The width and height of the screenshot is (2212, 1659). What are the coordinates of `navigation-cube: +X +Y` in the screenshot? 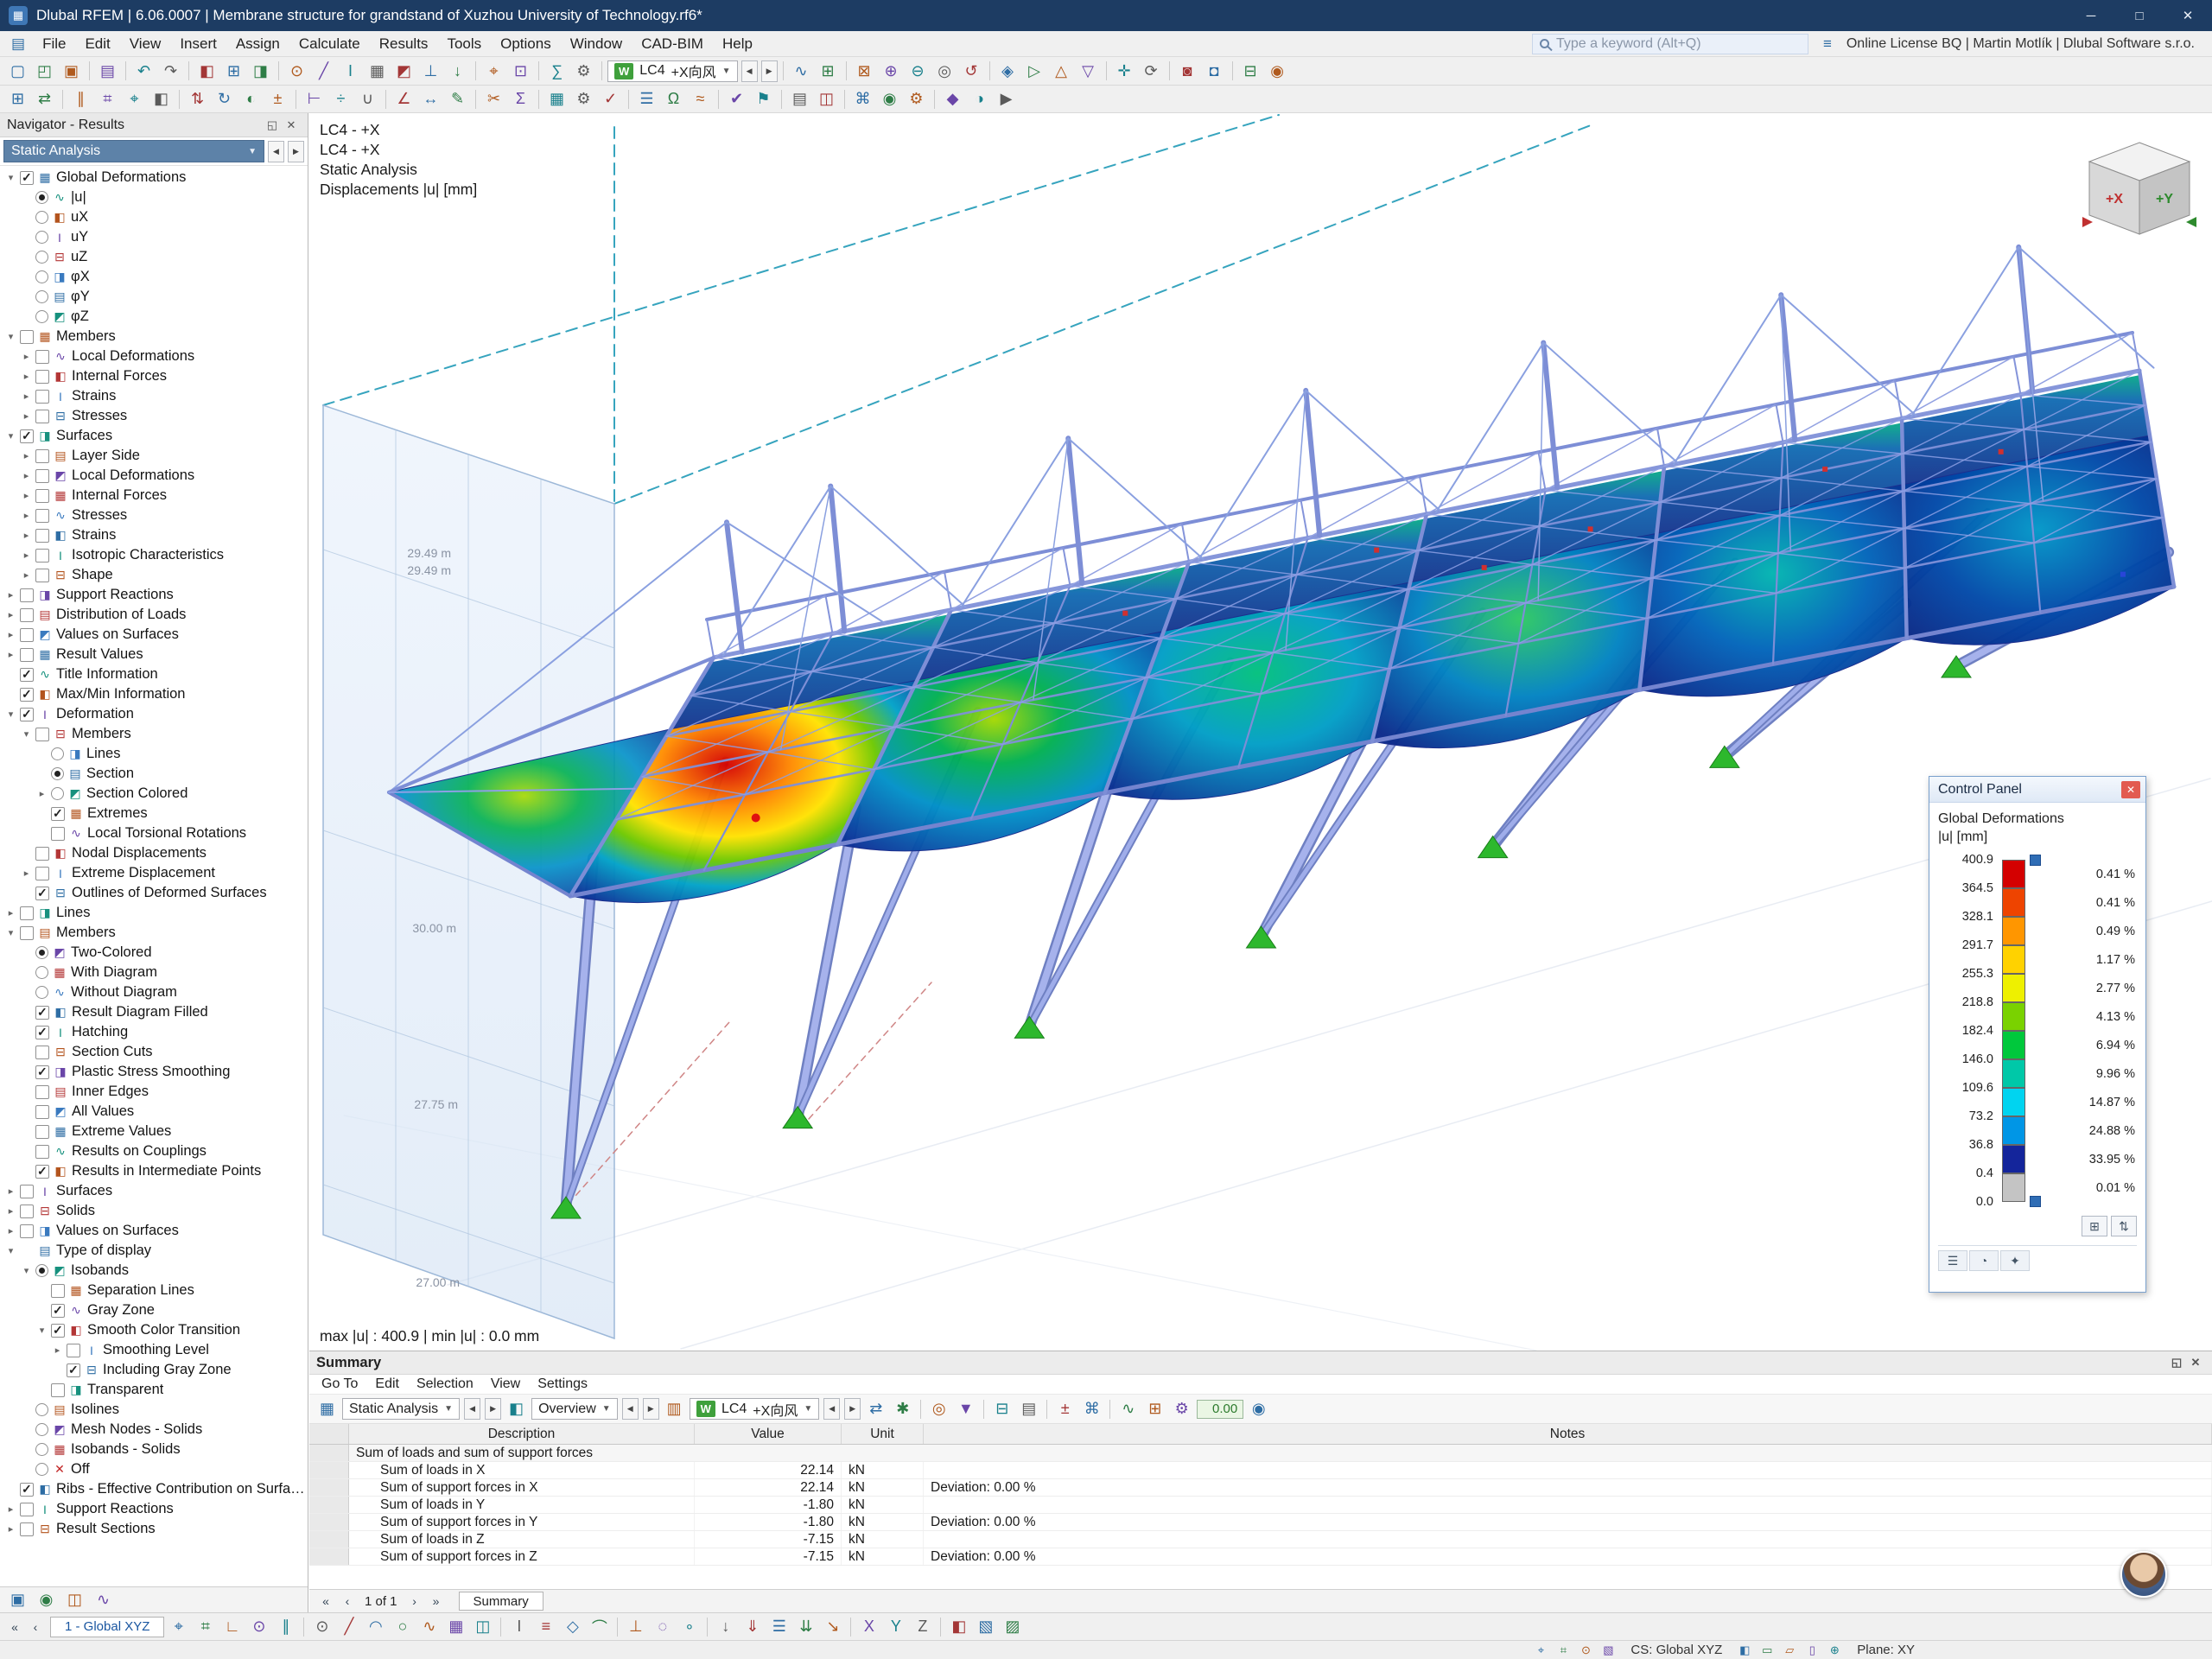 It's located at (2139, 188).